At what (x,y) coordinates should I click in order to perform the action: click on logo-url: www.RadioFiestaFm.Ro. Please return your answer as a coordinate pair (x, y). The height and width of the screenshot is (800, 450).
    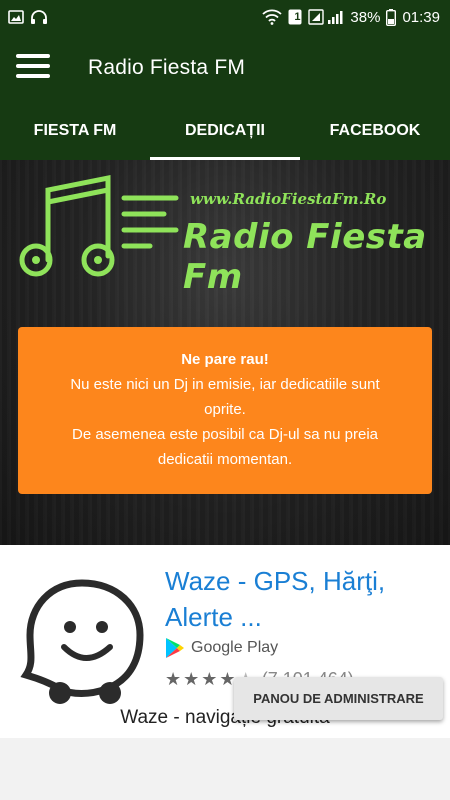
    Looking at the image, I should click on (288, 199).